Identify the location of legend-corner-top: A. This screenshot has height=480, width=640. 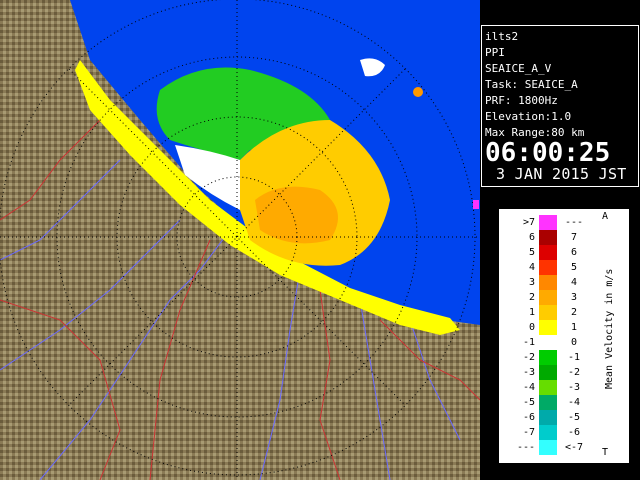
(605, 216).